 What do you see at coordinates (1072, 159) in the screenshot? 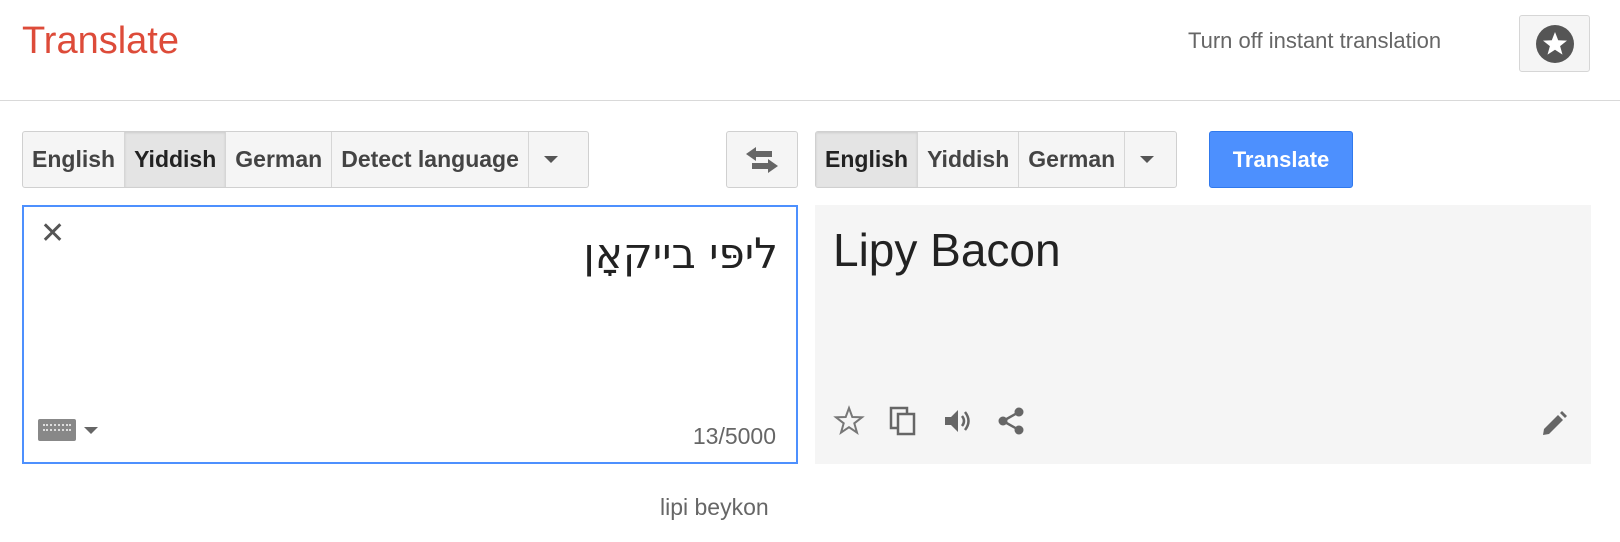
I see `target-lang-german: German` at bounding box center [1072, 159].